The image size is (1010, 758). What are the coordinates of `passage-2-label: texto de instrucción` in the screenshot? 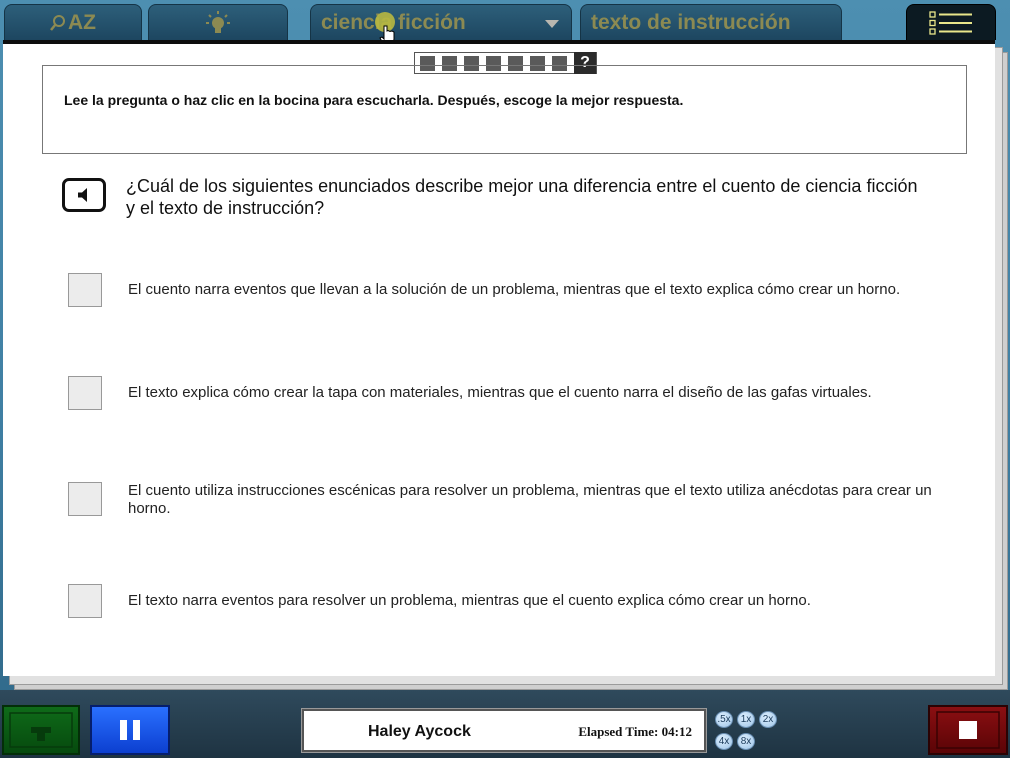 It's located at (691, 22).